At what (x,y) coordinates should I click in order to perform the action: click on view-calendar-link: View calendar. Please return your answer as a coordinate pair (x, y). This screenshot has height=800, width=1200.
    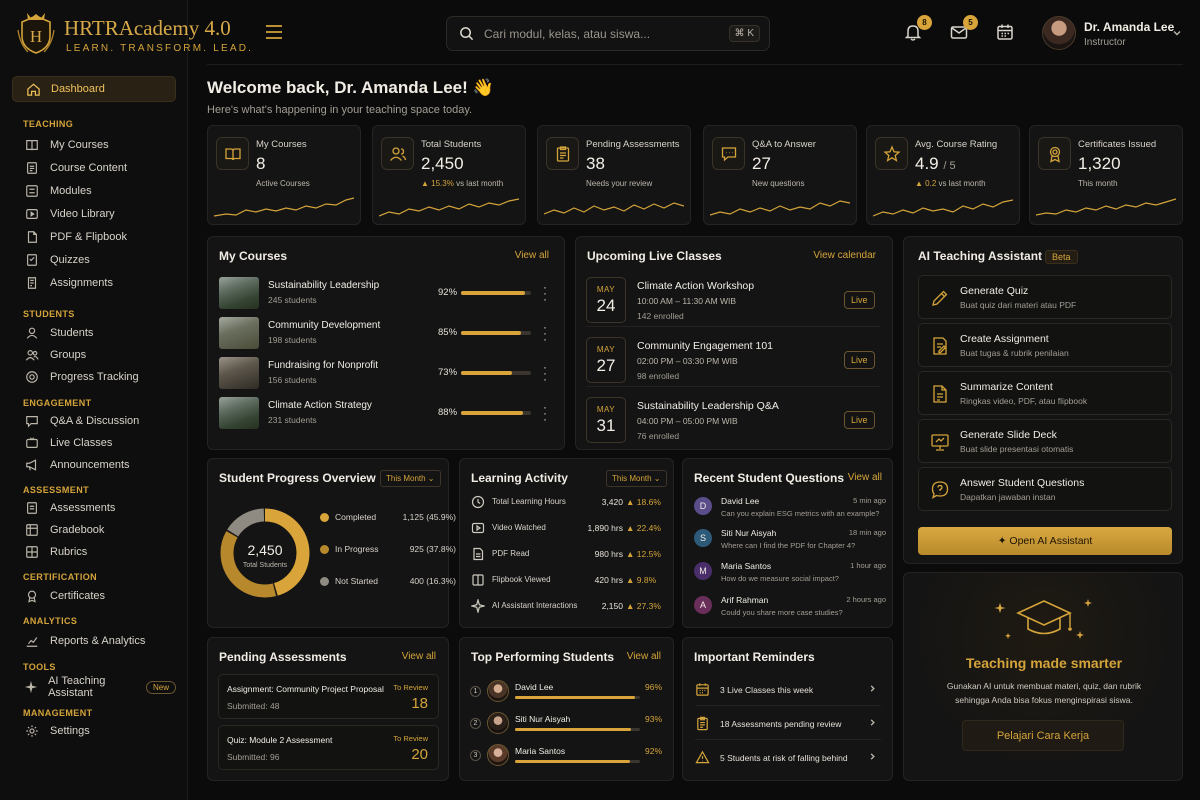
    Looking at the image, I should click on (844, 255).